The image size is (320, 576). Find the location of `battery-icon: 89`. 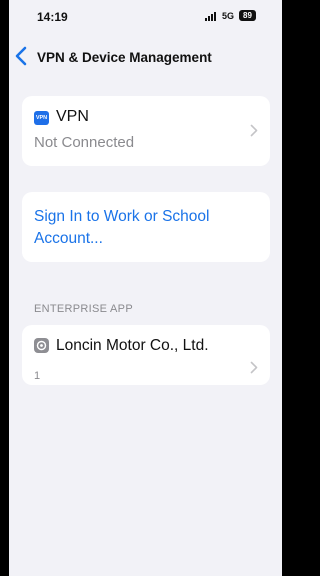

battery-icon: 89 is located at coordinates (247, 15).